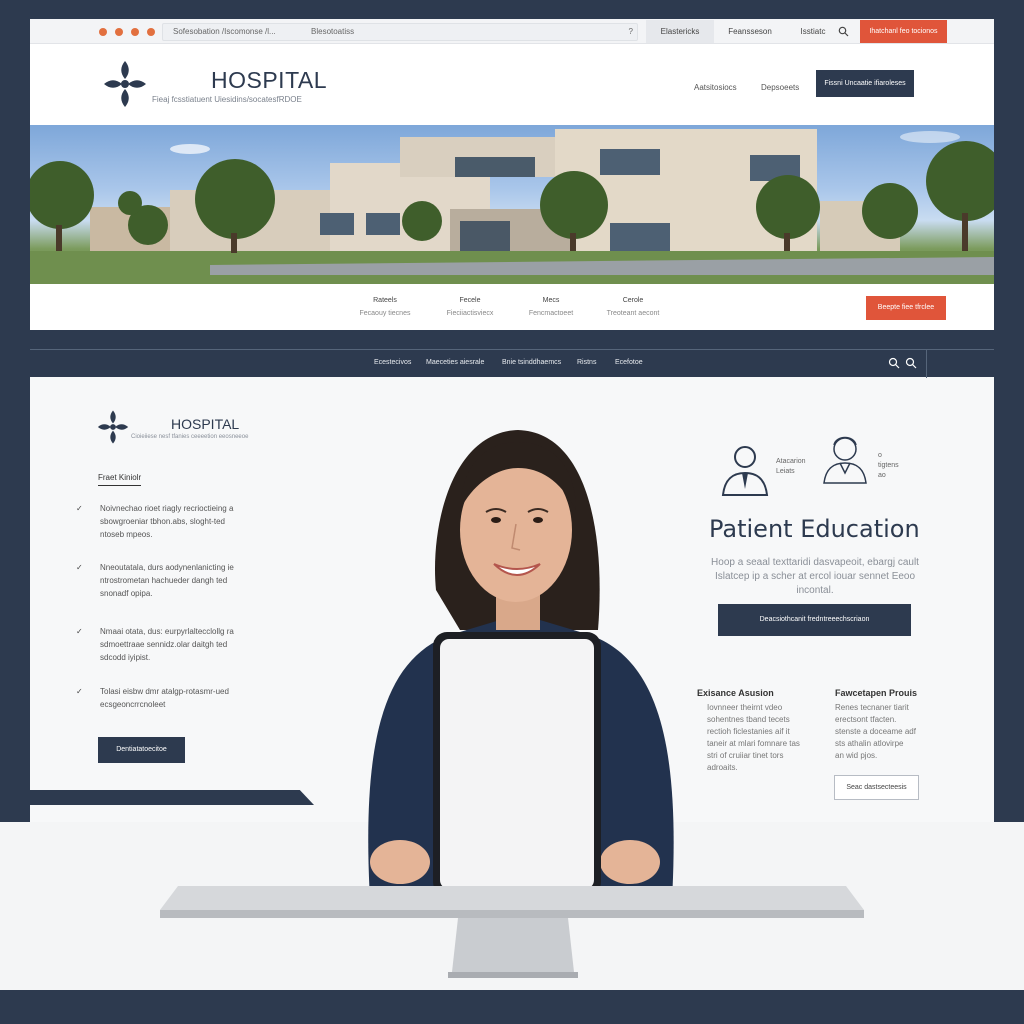 The height and width of the screenshot is (1024, 1024). What do you see at coordinates (814, 620) in the screenshot?
I see `patient-education-button: Deacsiothcanit fredntreeechscriaon` at bounding box center [814, 620].